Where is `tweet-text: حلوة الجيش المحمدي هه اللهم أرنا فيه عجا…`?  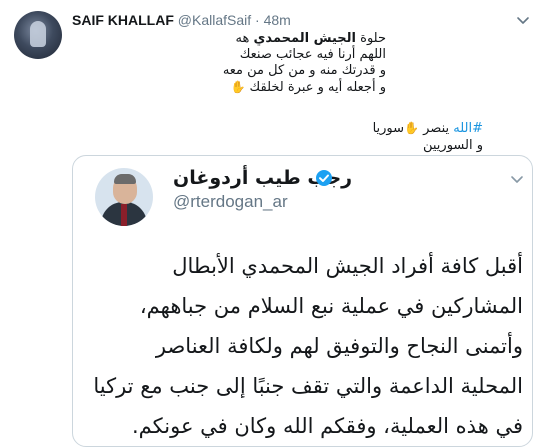 tweet-text: حلوة الجيش المحمدي هه اللهم أرنا فيه عجا… is located at coordinates (226, 63).